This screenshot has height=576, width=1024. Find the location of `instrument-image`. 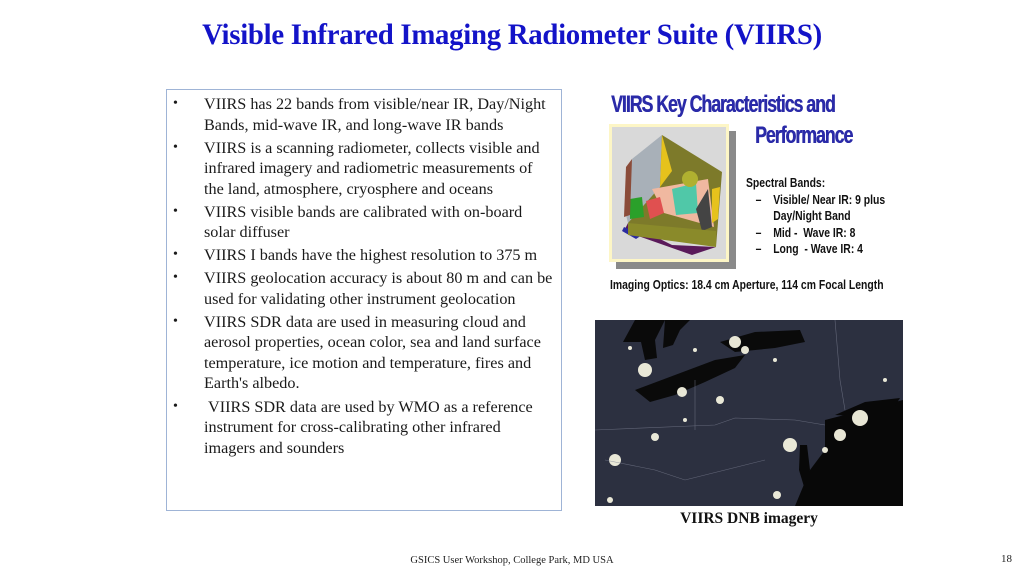

instrument-image is located at coordinates (669, 193).